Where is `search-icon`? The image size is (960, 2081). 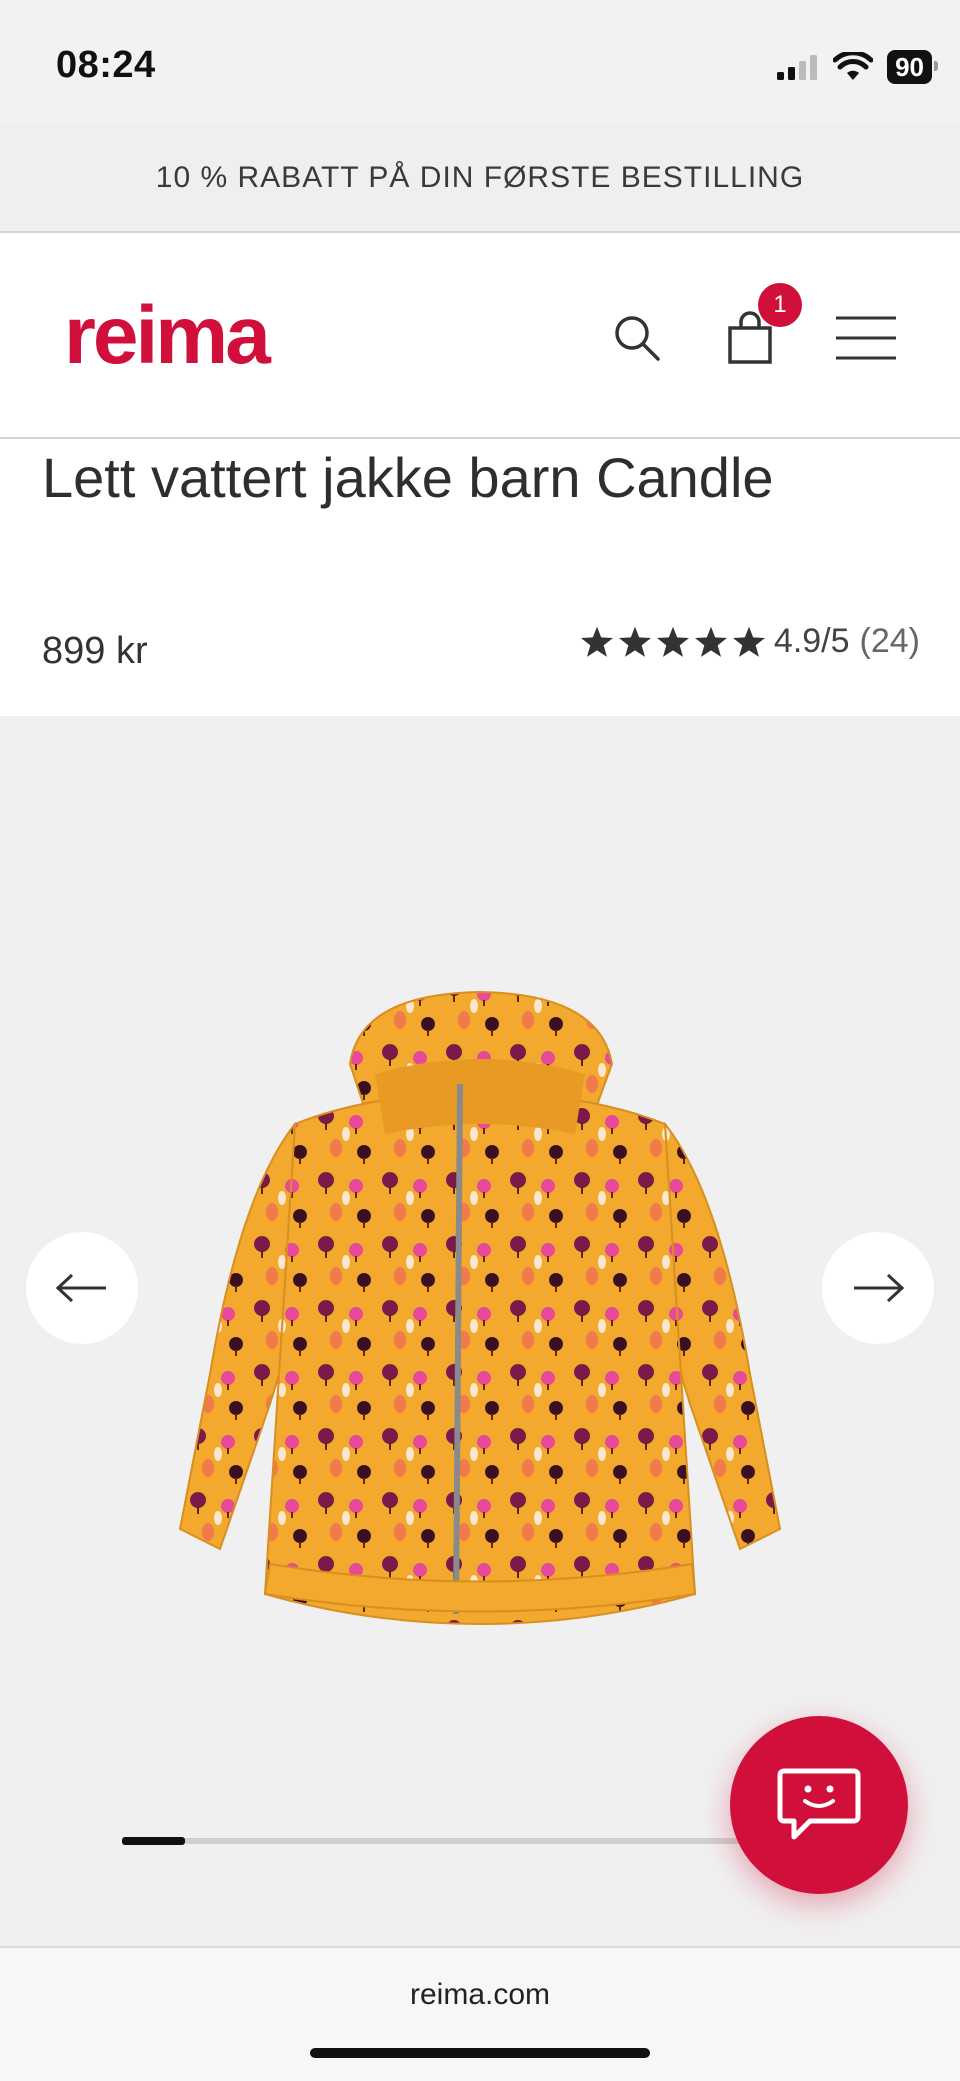
search-icon is located at coordinates (637, 338).